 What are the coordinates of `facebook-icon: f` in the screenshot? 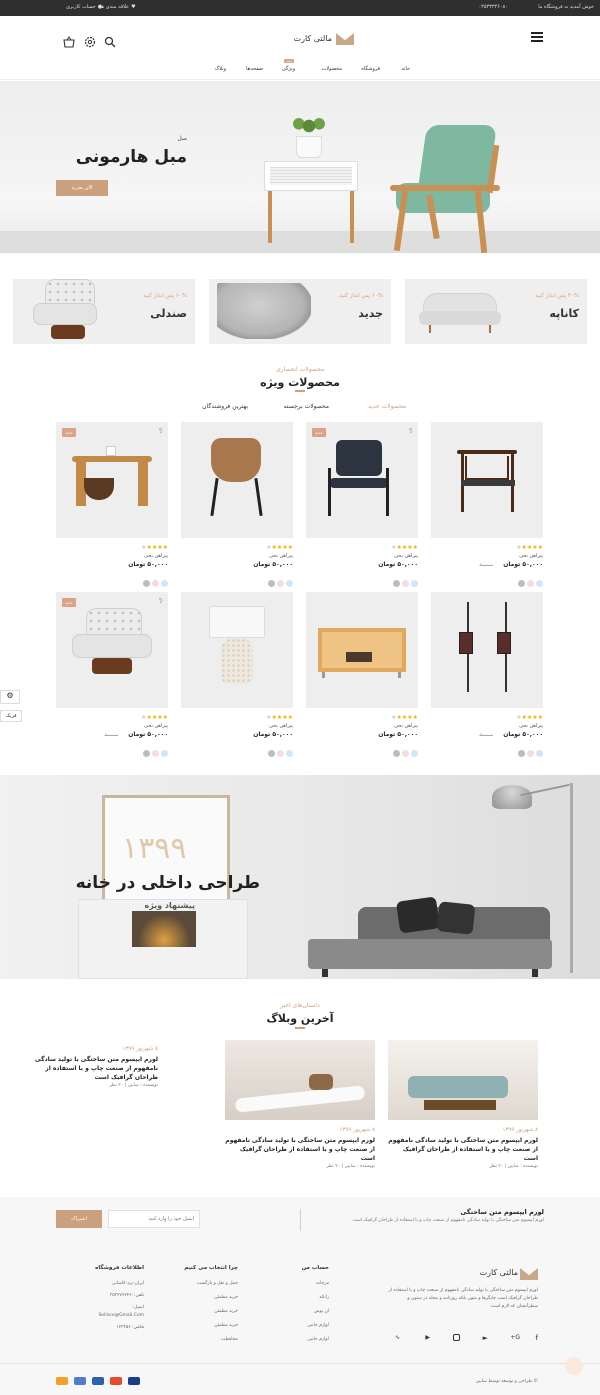 It's located at (537, 1338).